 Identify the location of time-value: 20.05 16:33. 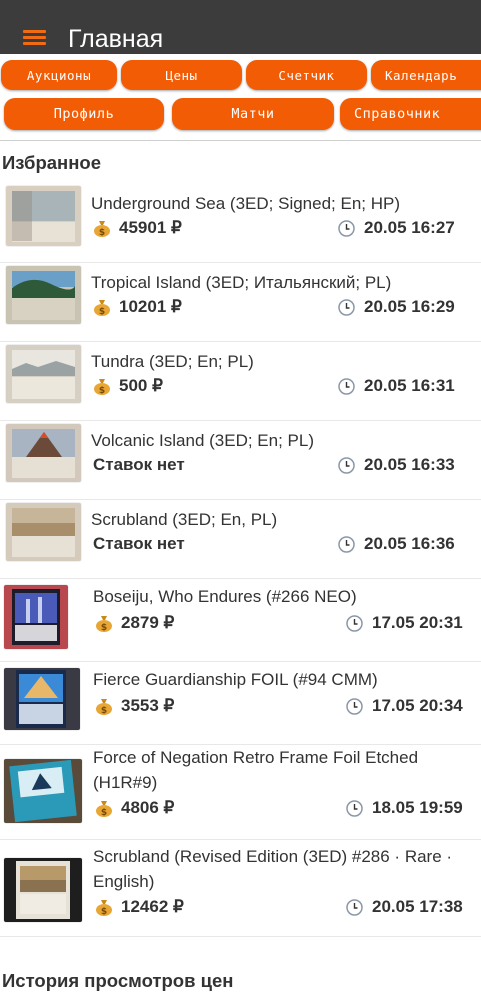
(409, 464).